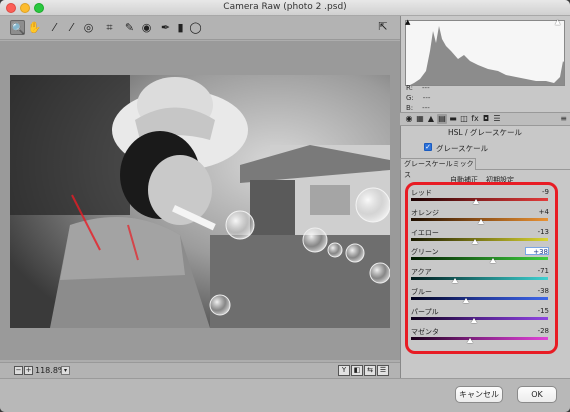 This screenshot has width=570, height=412. I want to click on rgb-readout-r: R: ---, so click(418, 88).